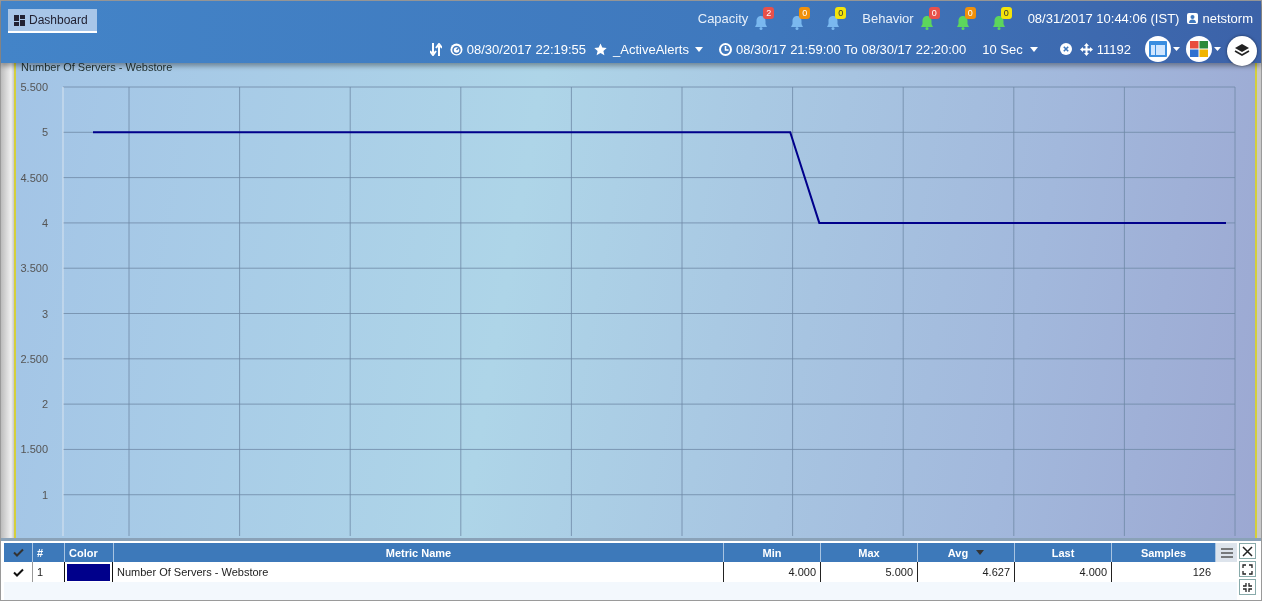 This screenshot has height=601, width=1262. Describe the element at coordinates (518, 49) in the screenshot. I see `snapshot-time: 08/30/2017 22:19:55` at that location.